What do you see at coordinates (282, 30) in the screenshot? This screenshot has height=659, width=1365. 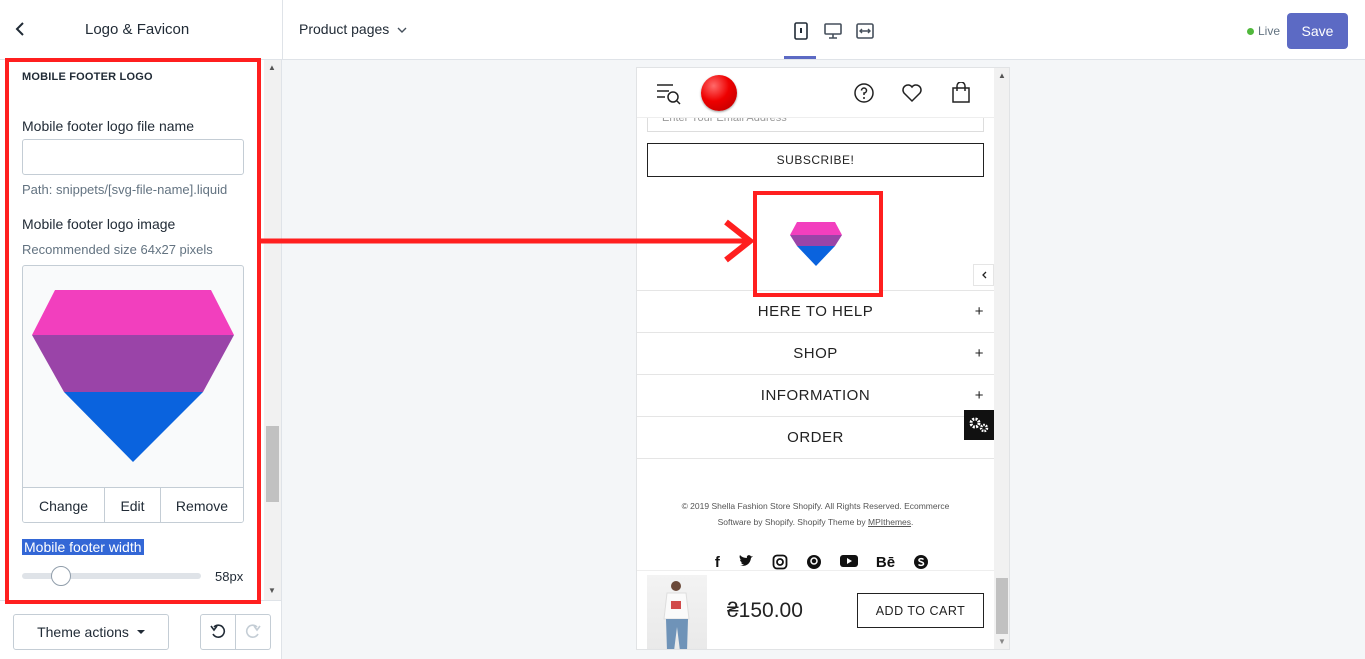 I see `divider` at bounding box center [282, 30].